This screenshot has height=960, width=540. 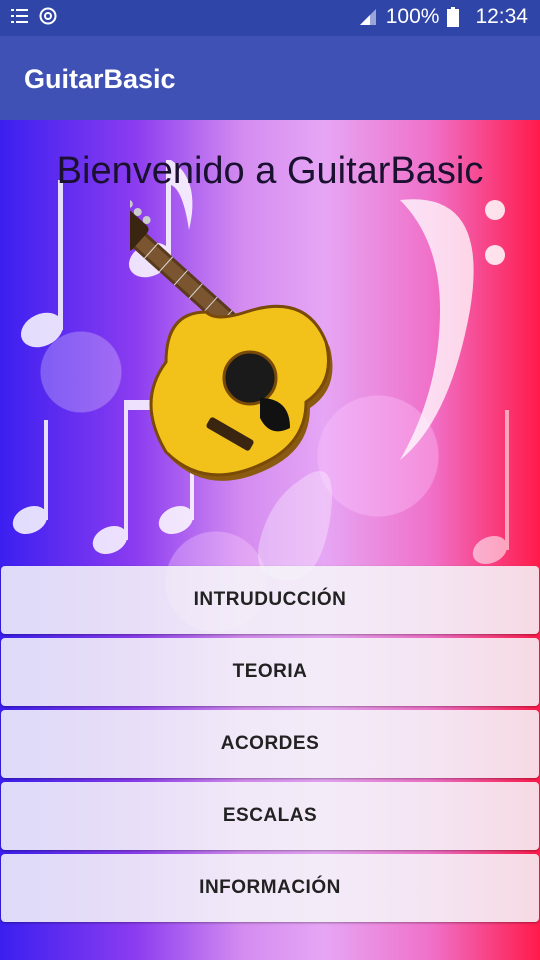 I want to click on status-right: 100% 12:34, so click(x=443, y=17).